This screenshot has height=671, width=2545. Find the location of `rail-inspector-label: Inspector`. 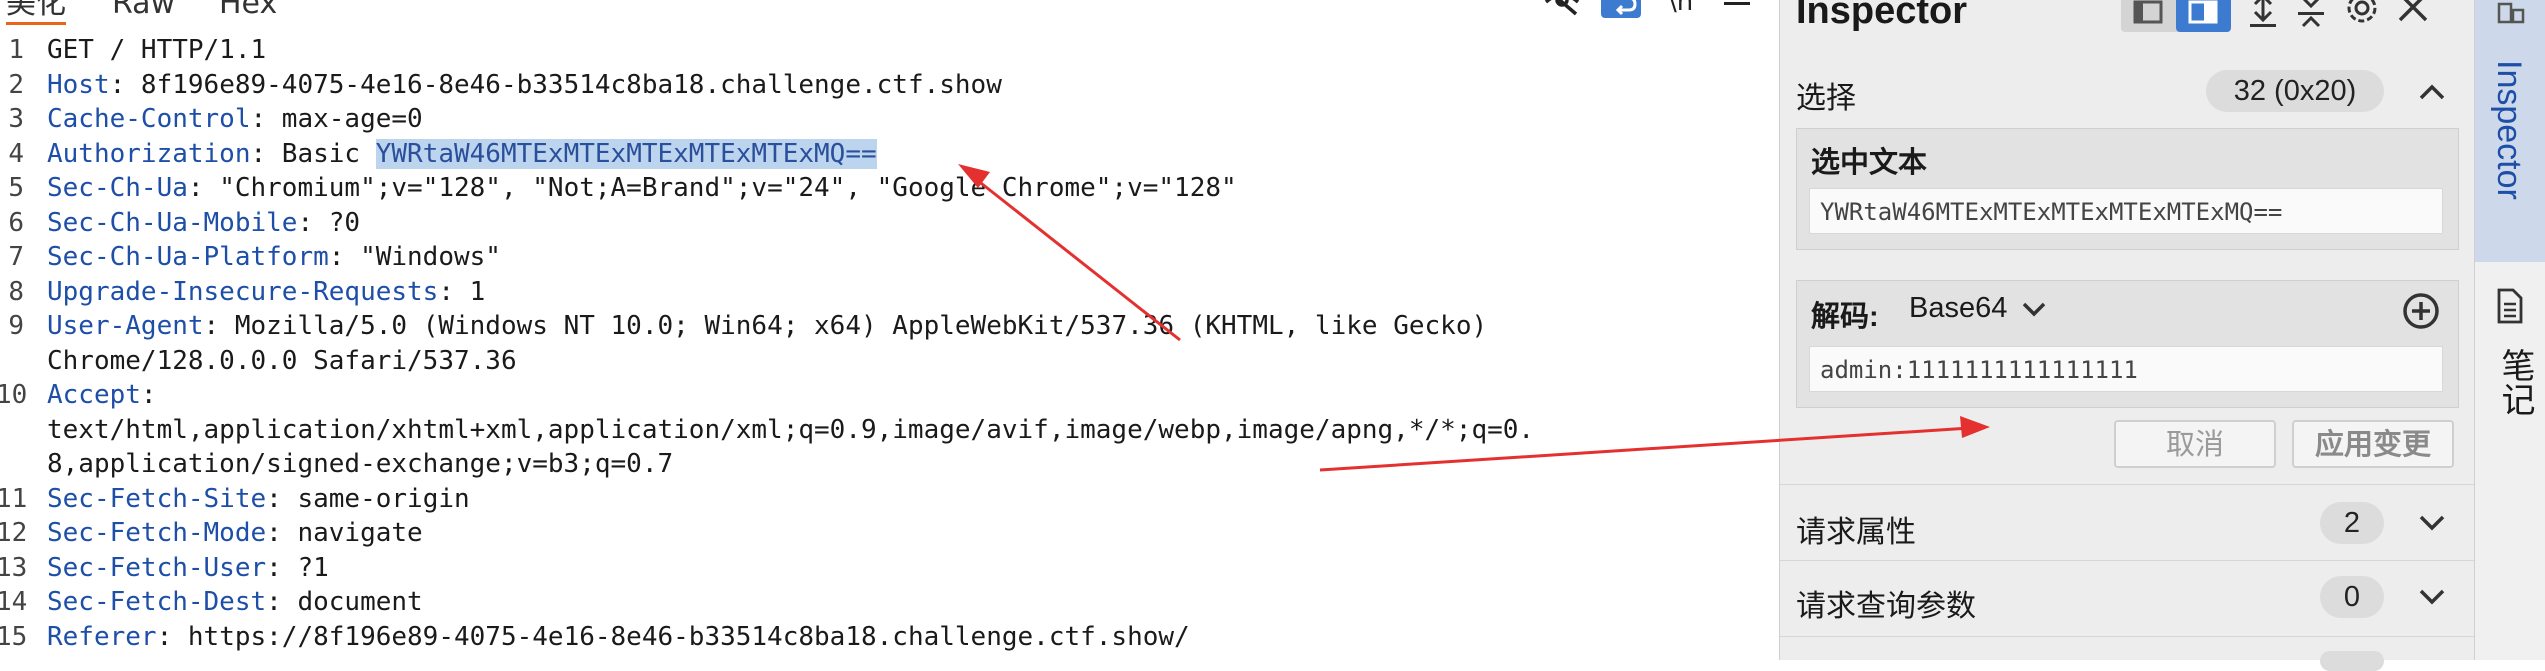

rail-inspector-label: Inspector is located at coordinates (2509, 130).